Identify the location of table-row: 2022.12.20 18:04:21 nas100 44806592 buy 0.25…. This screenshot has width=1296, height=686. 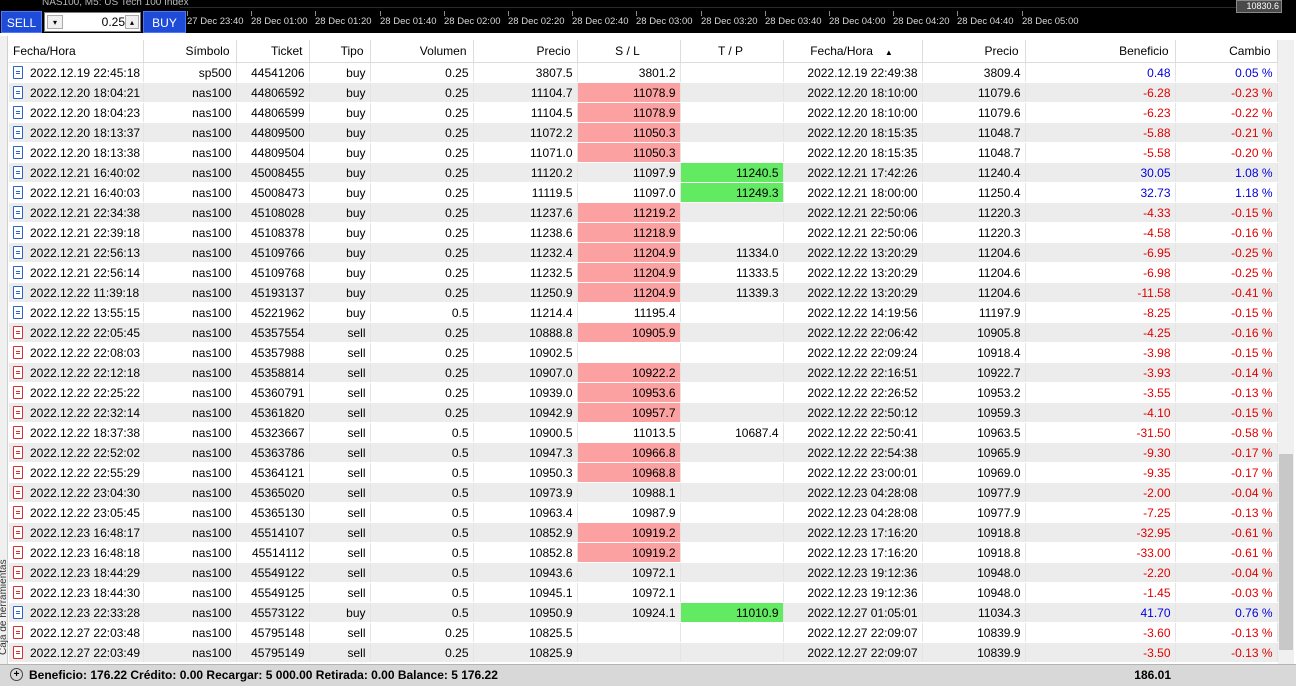
(643, 92).